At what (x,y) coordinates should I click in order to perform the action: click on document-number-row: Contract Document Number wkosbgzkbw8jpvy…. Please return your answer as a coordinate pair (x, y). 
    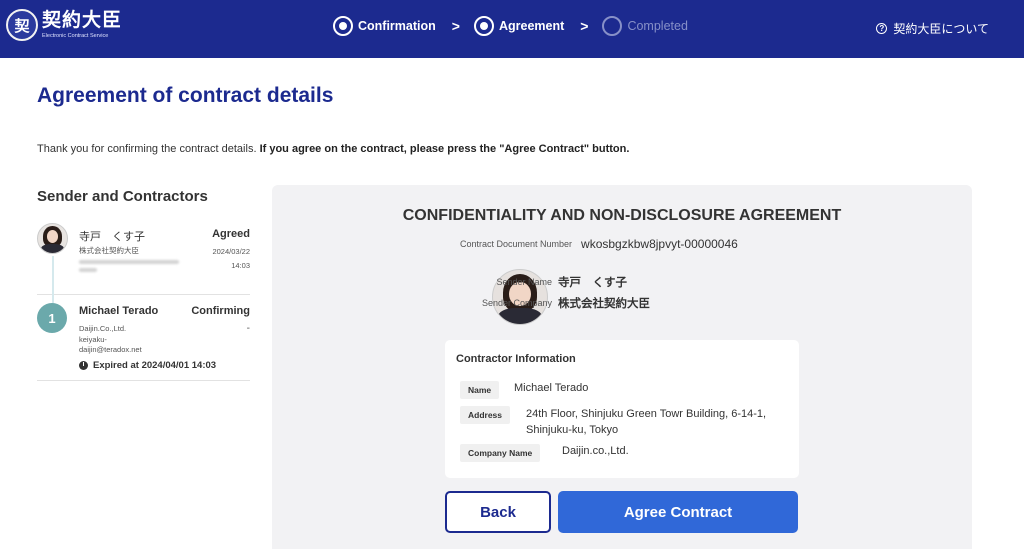
    Looking at the image, I should click on (599, 244).